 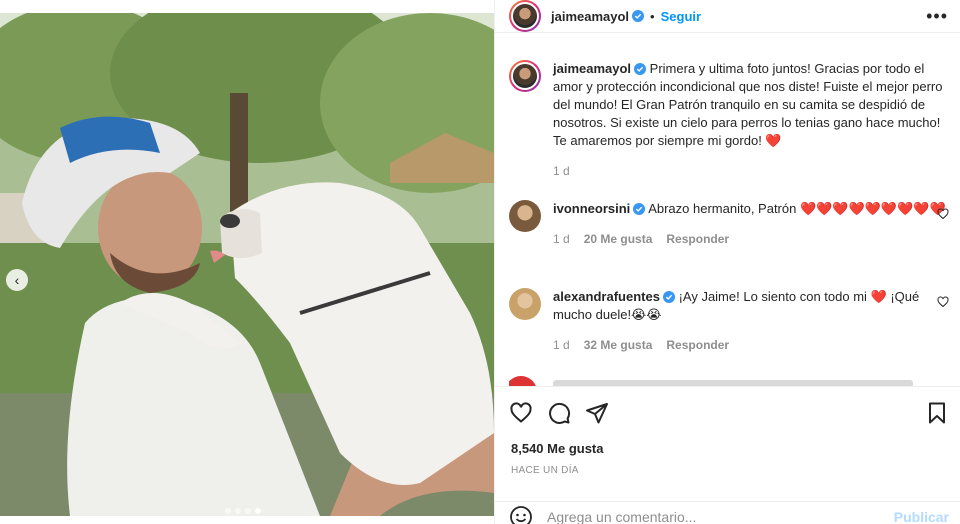 What do you see at coordinates (727, 455) in the screenshot?
I see `post-actions: 8,540 Me gusta HACE UN DÍA Publicar` at bounding box center [727, 455].